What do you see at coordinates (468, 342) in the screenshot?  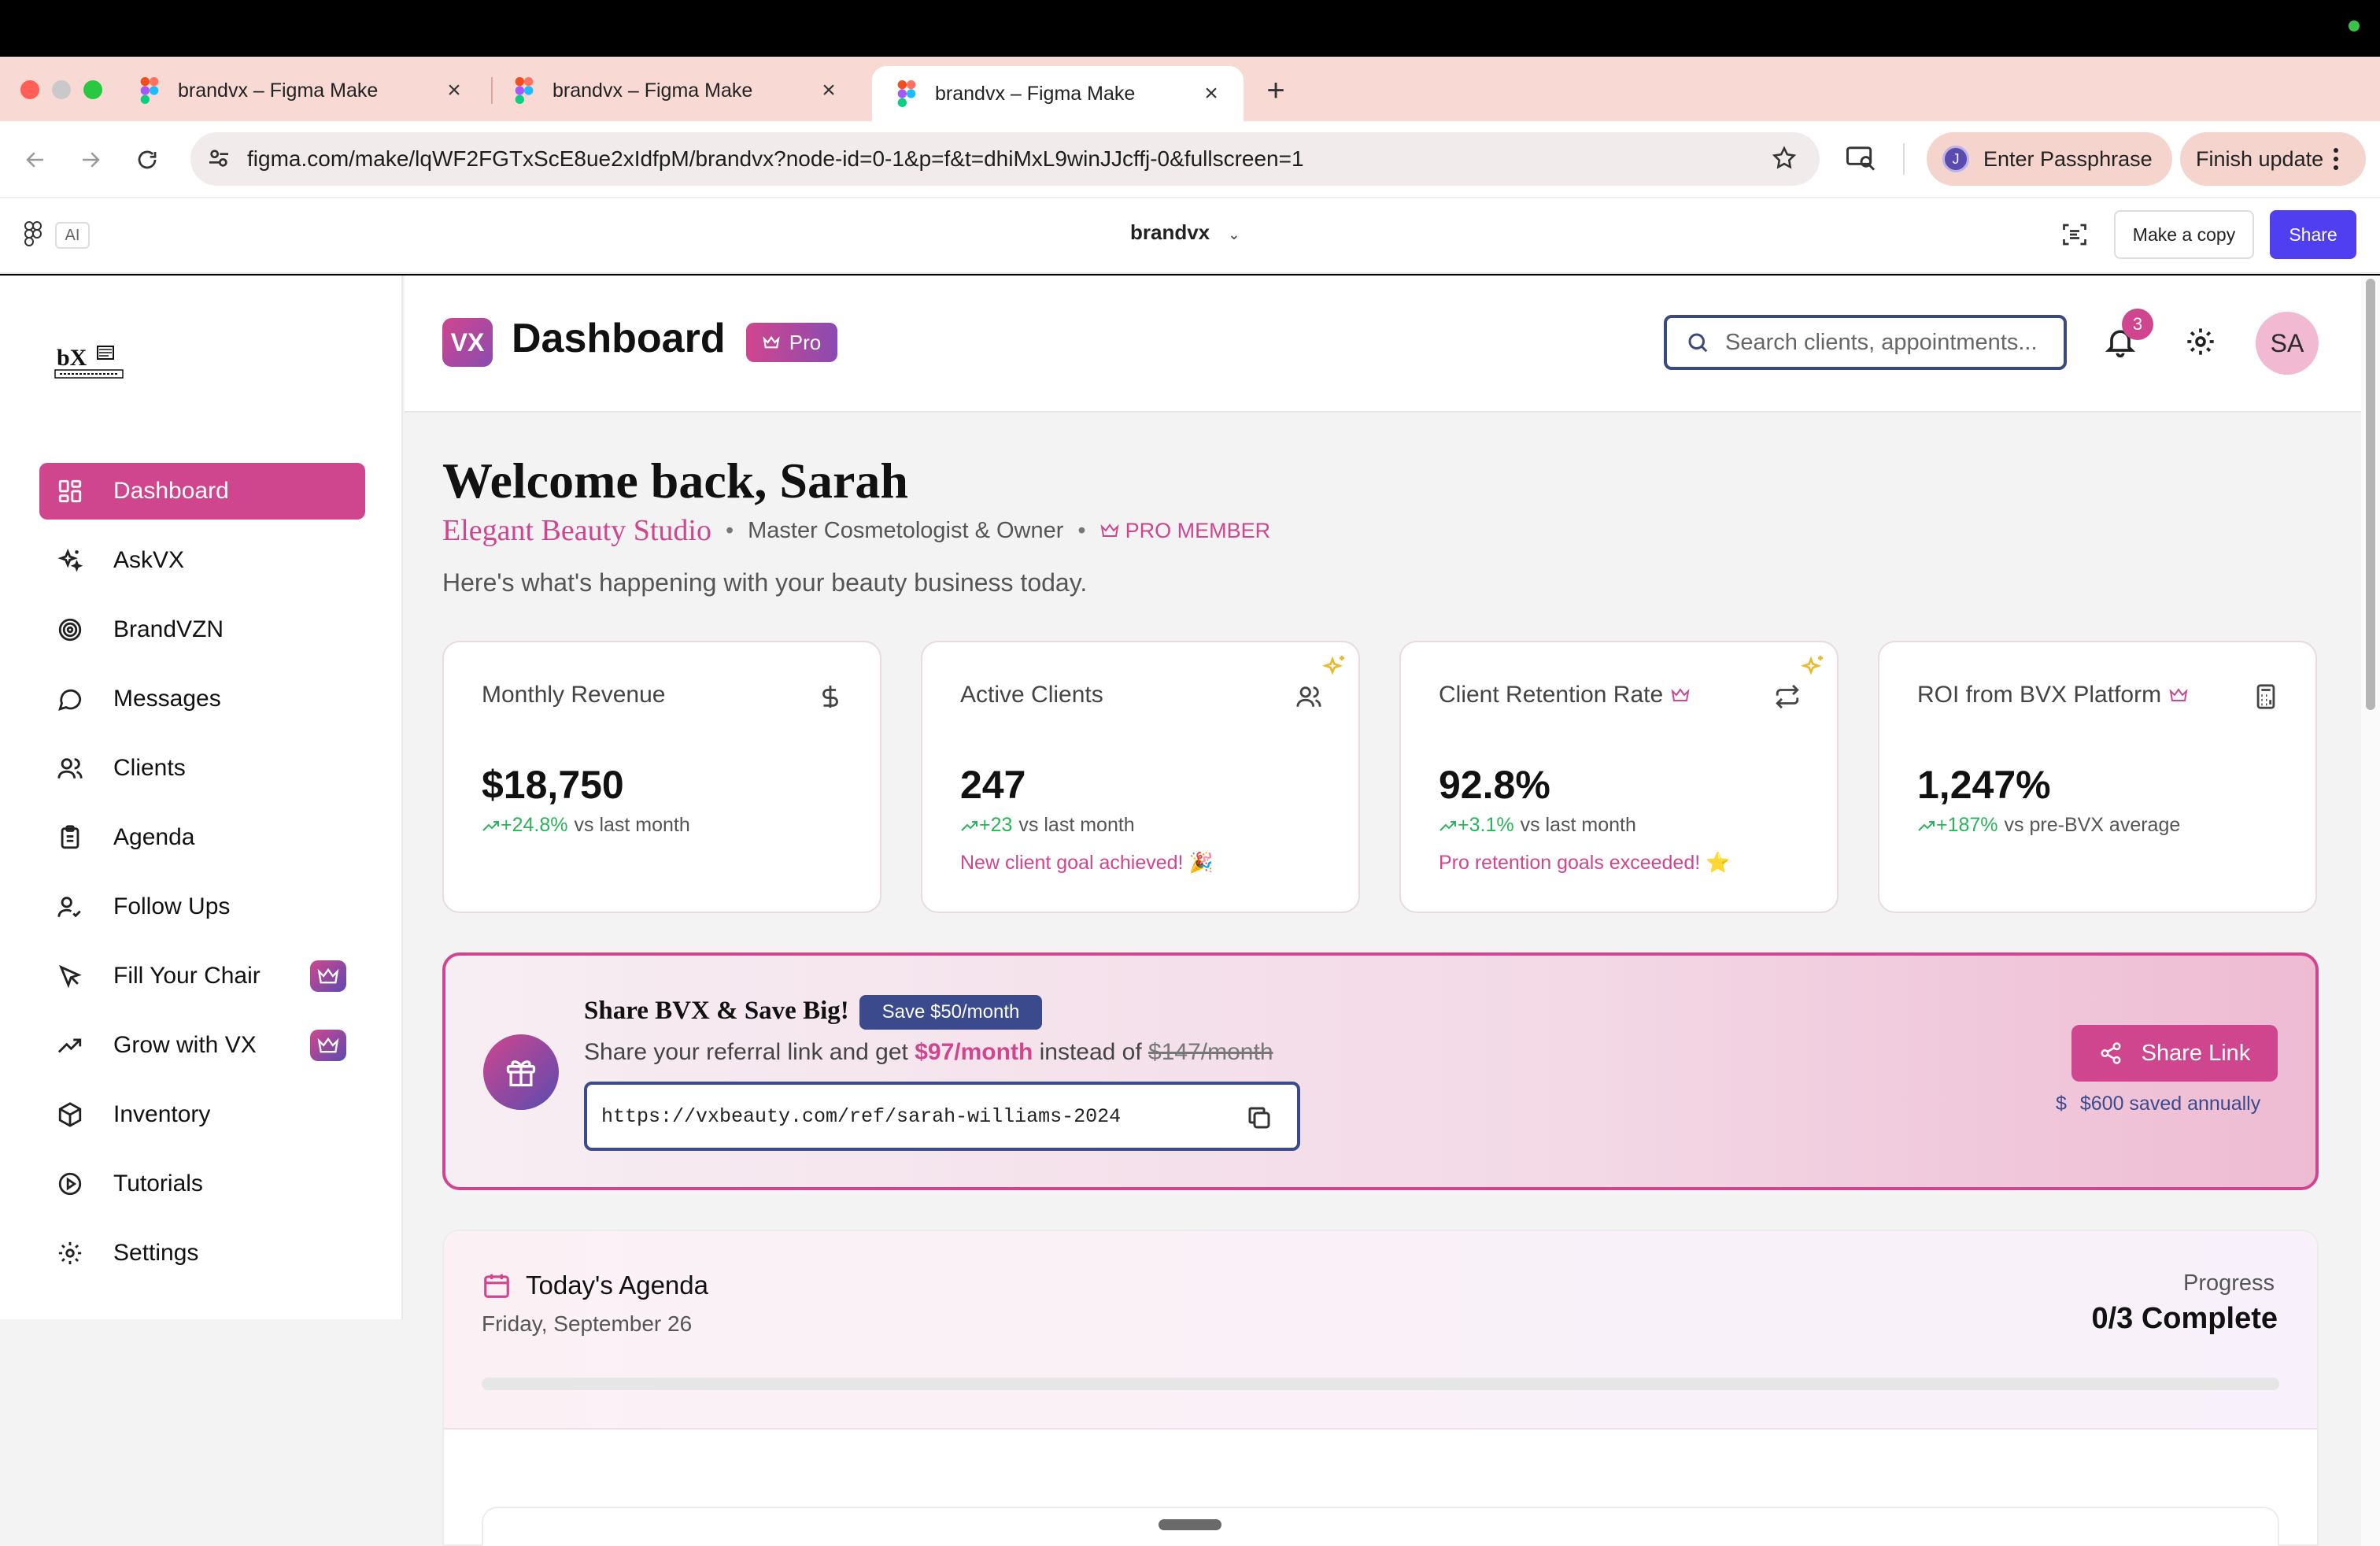 I see `vx-logo: VX` at bounding box center [468, 342].